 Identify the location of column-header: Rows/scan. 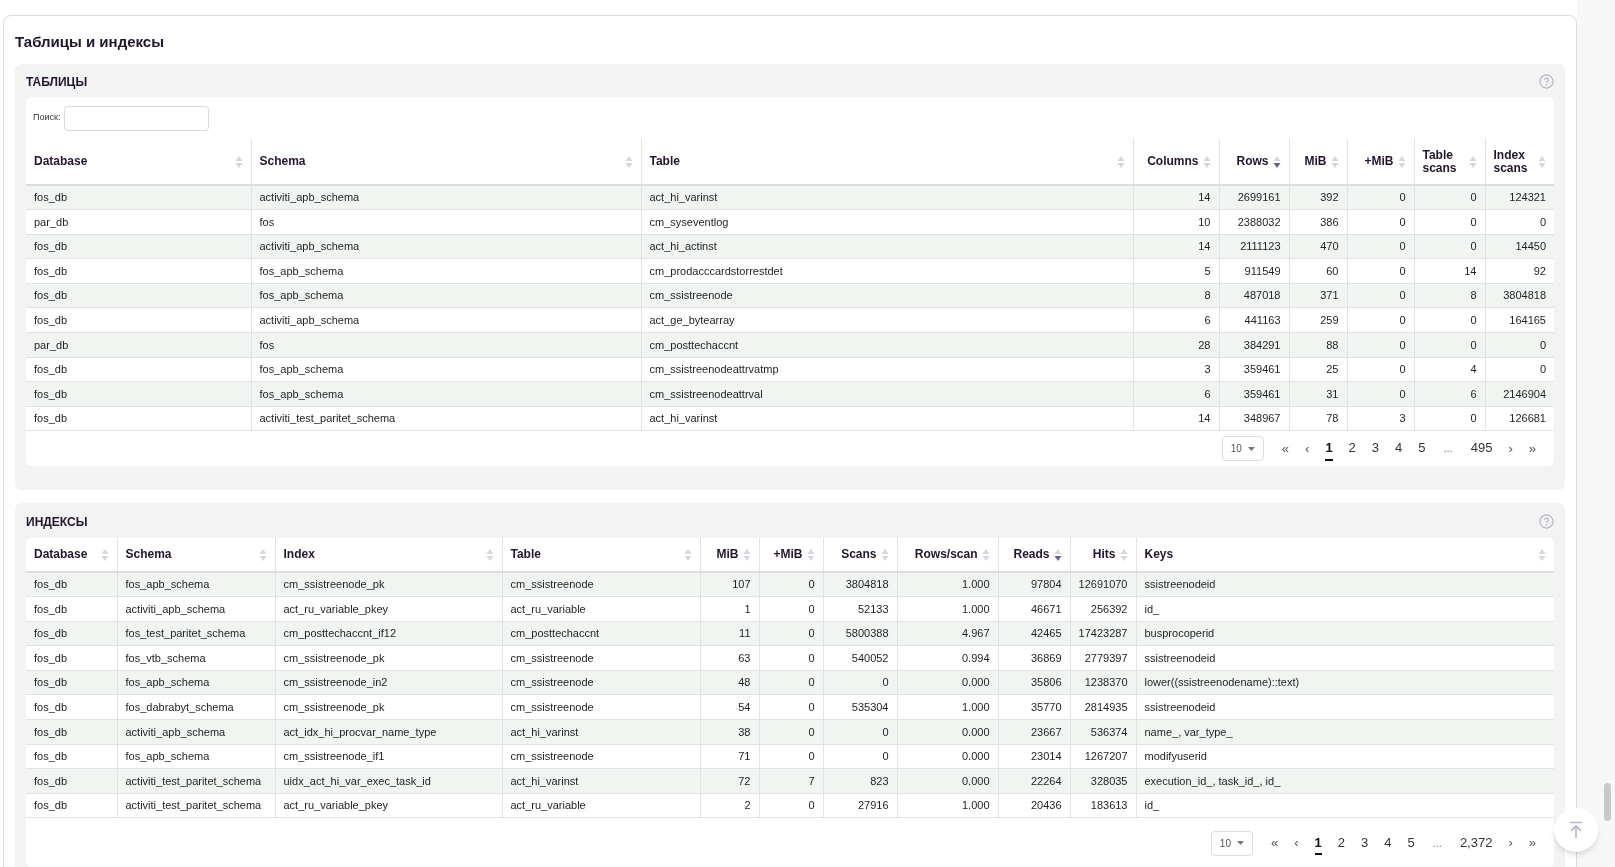
(947, 555).